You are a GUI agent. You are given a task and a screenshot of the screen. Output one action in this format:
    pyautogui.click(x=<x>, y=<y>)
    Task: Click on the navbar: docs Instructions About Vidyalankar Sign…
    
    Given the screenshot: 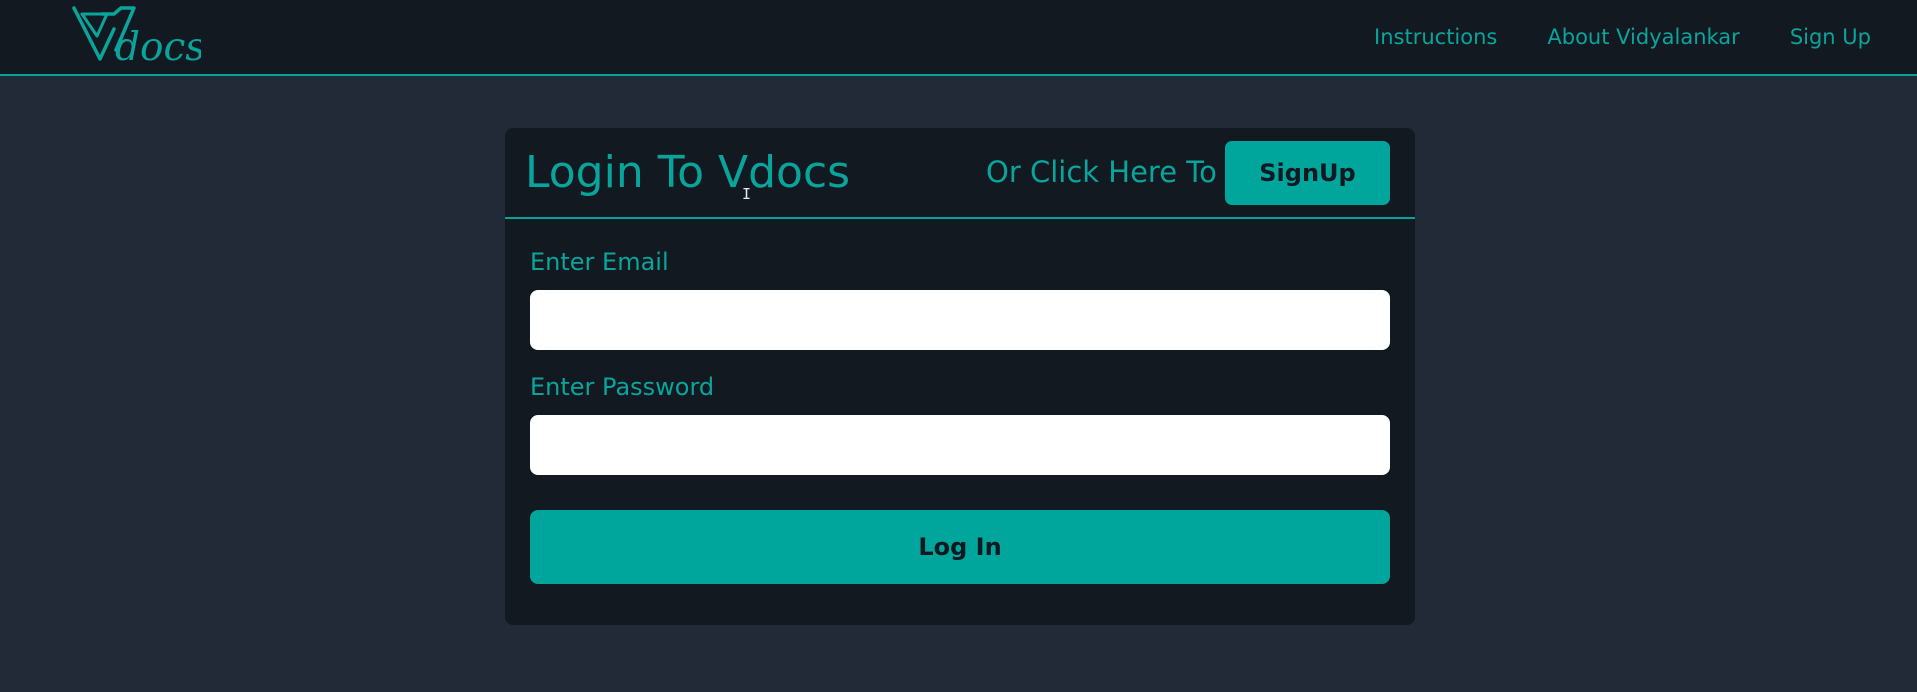 What is the action you would take?
    pyautogui.click(x=958, y=38)
    